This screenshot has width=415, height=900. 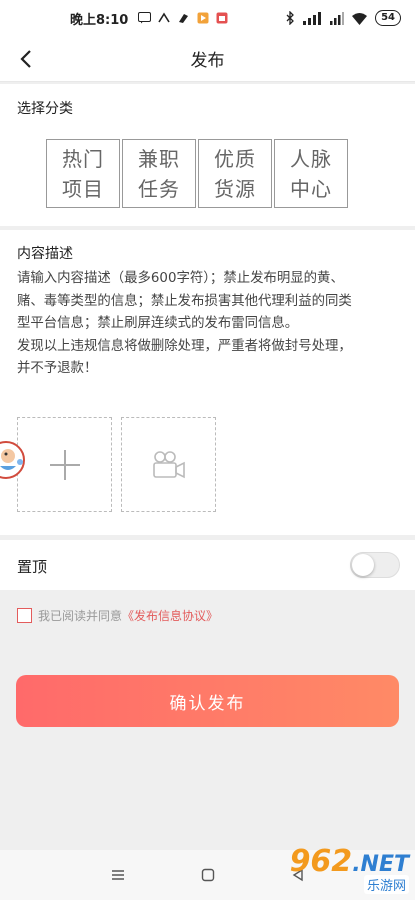 What do you see at coordinates (83, 188) in the screenshot?
I see `category-option-text: 项目` at bounding box center [83, 188].